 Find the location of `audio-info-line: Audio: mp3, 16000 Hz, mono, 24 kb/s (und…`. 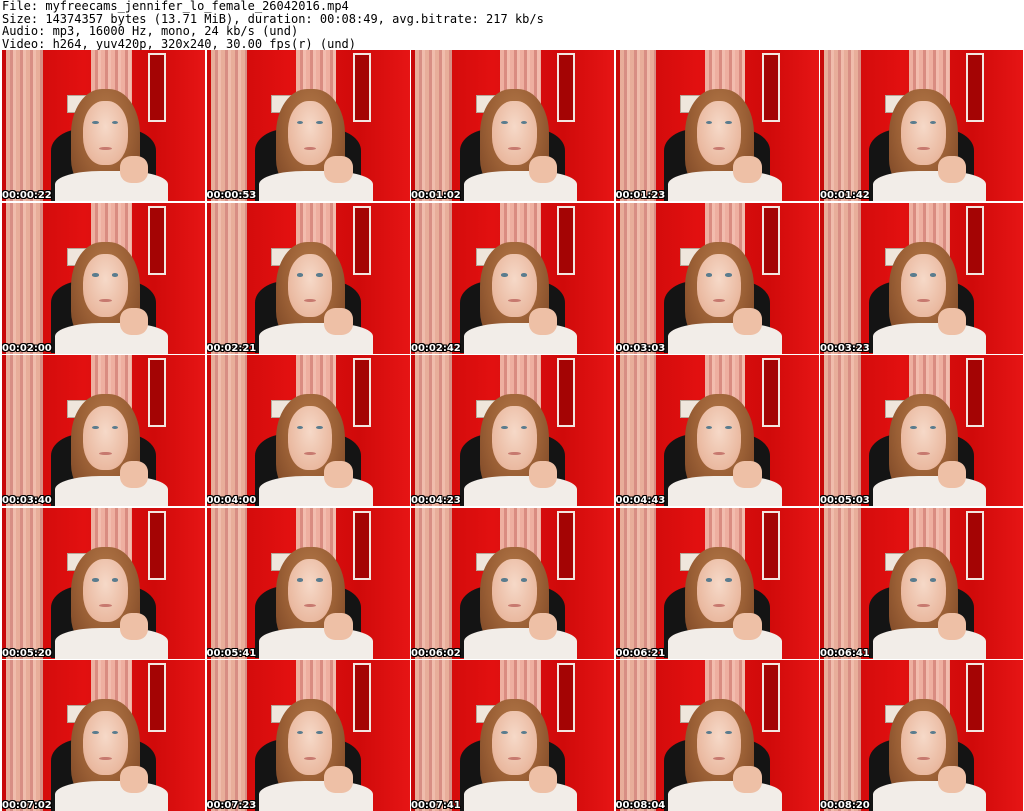

audio-info-line: Audio: mp3, 16000 Hz, mono, 24 kb/s (und… is located at coordinates (150, 31).